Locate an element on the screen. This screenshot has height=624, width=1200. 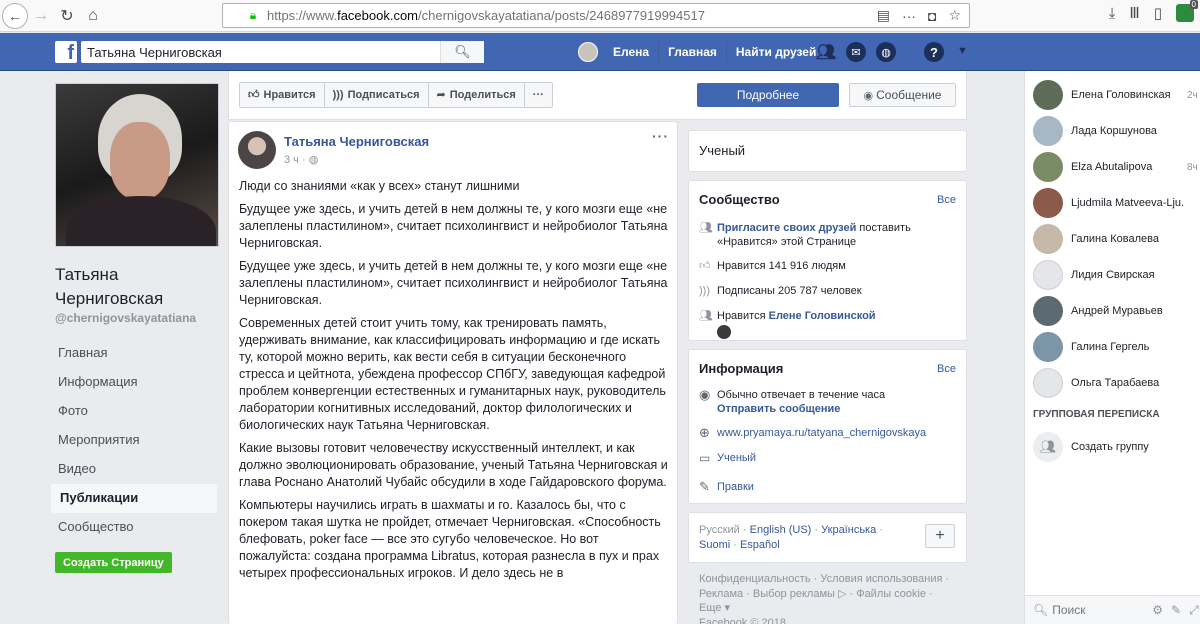
download-icon: ⤓ is located at coordinates (1112, 13).